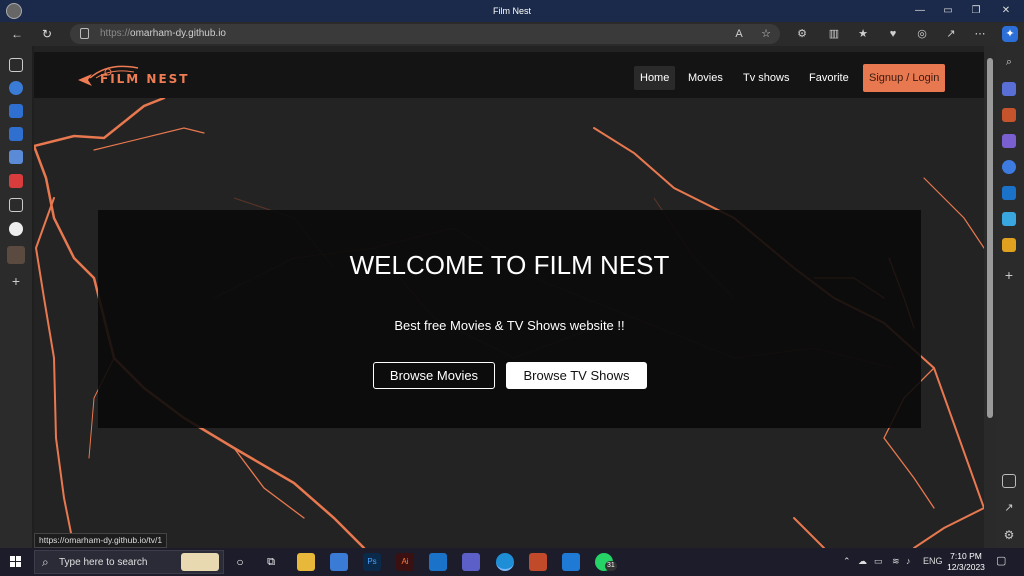 The image size is (1024, 576). Describe the element at coordinates (1006, 11) in the screenshot. I see `close-icon: ✕` at that location.